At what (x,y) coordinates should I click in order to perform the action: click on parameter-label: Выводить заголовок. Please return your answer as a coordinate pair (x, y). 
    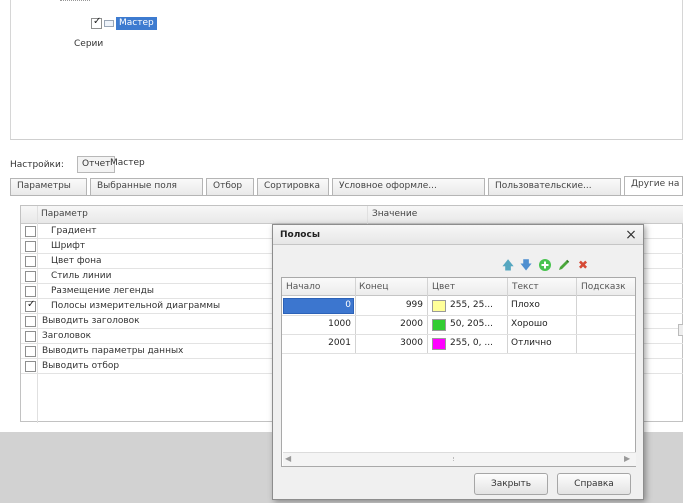
    Looking at the image, I should click on (91, 321).